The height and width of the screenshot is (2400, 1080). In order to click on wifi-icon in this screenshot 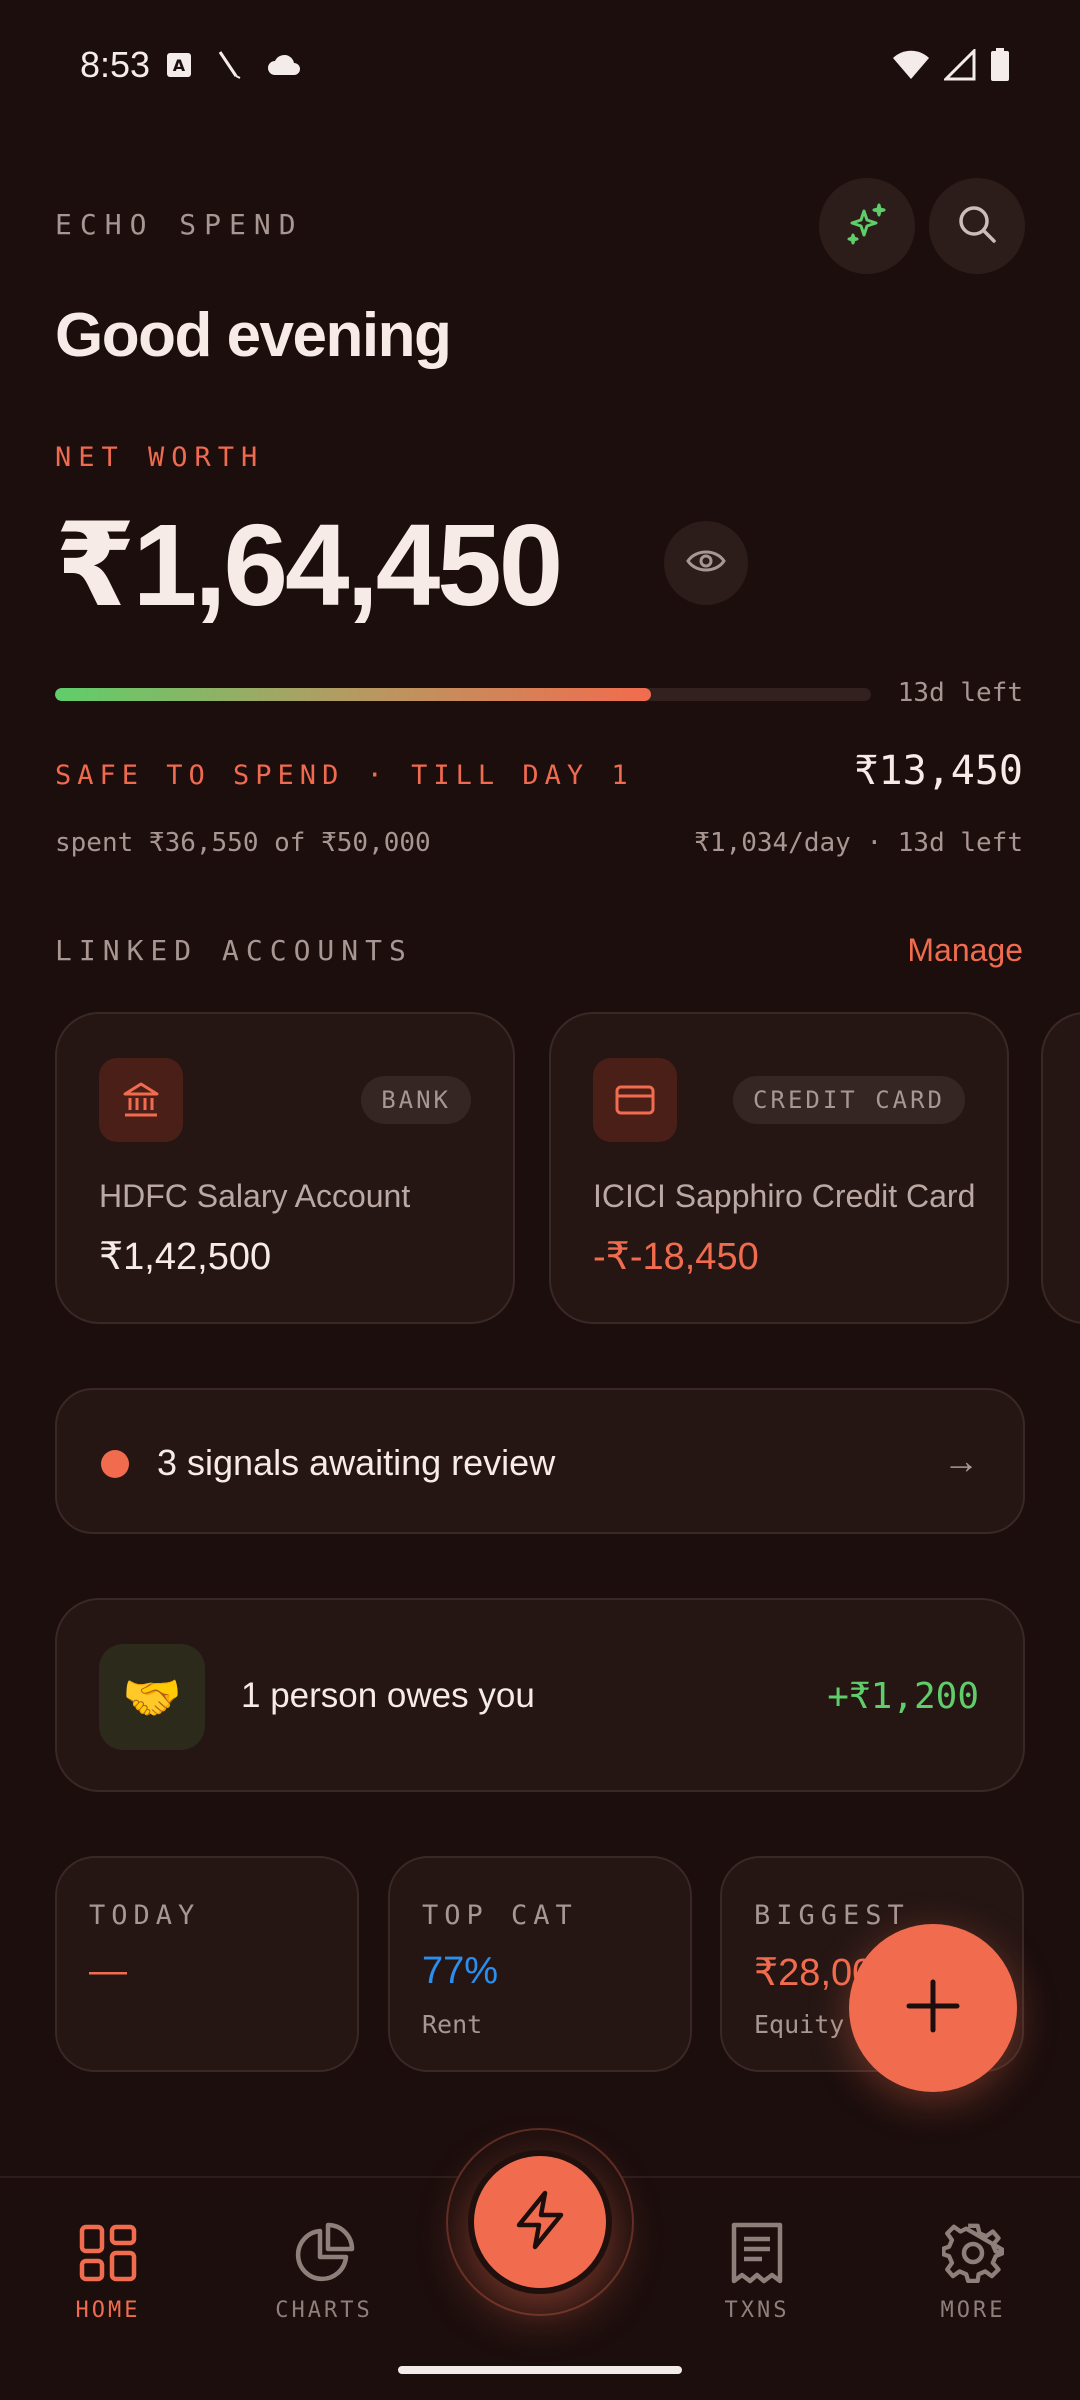, I will do `click(911, 67)`.